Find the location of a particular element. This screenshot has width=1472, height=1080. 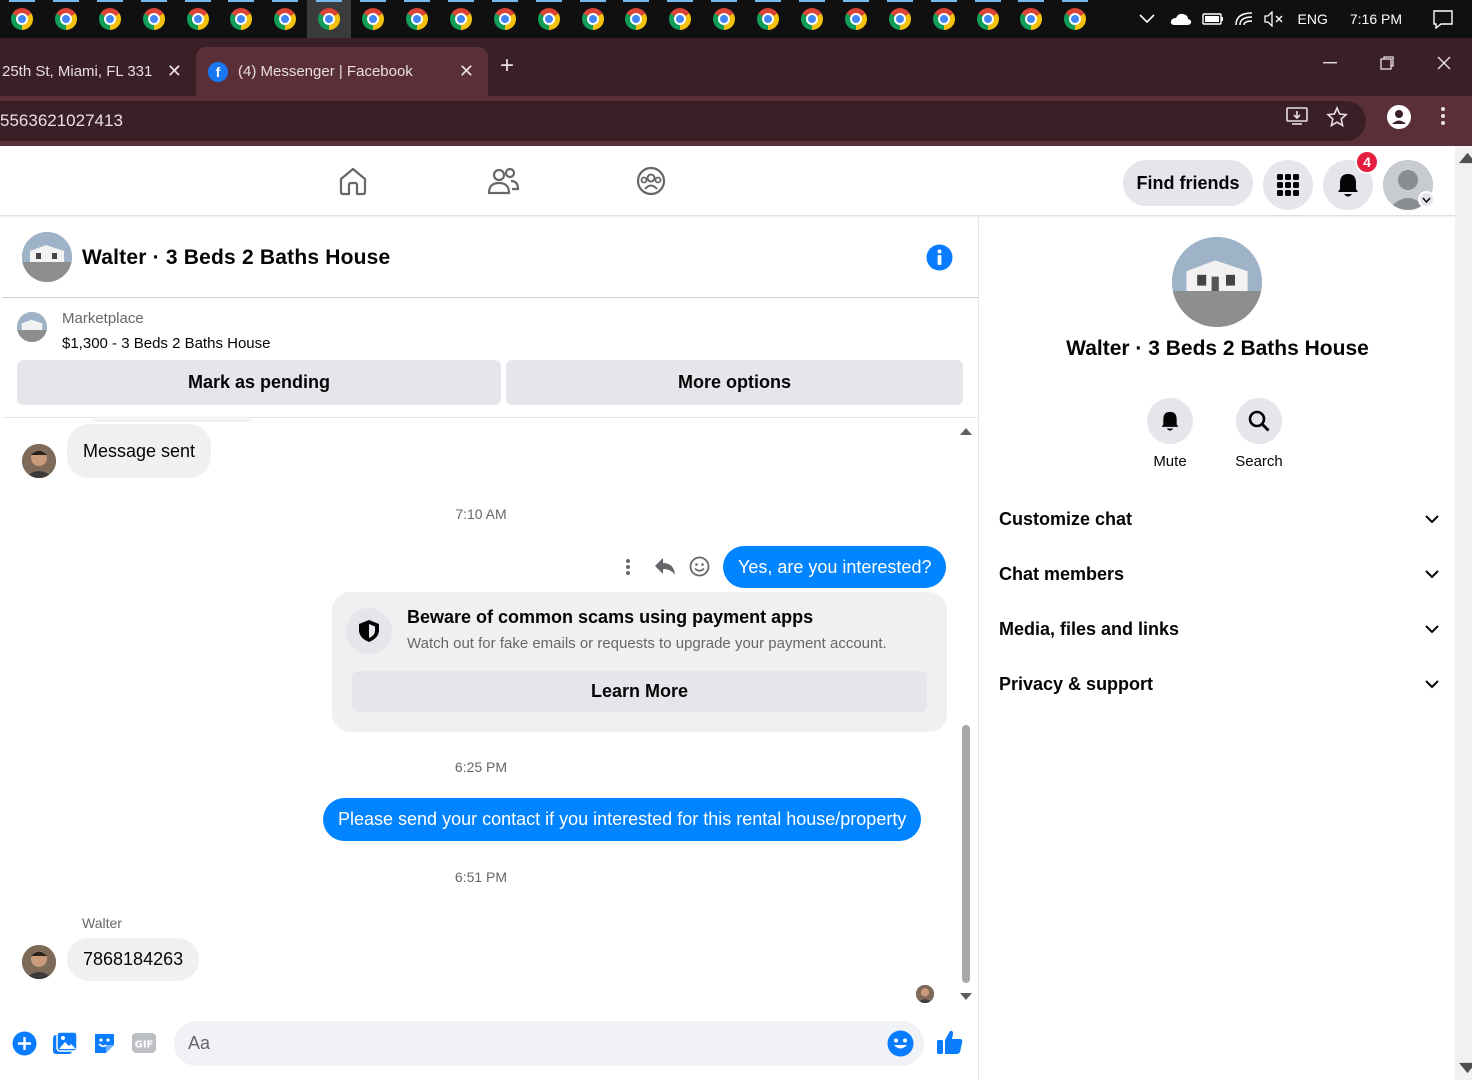

taskbar-apps is located at coordinates (548, 19).